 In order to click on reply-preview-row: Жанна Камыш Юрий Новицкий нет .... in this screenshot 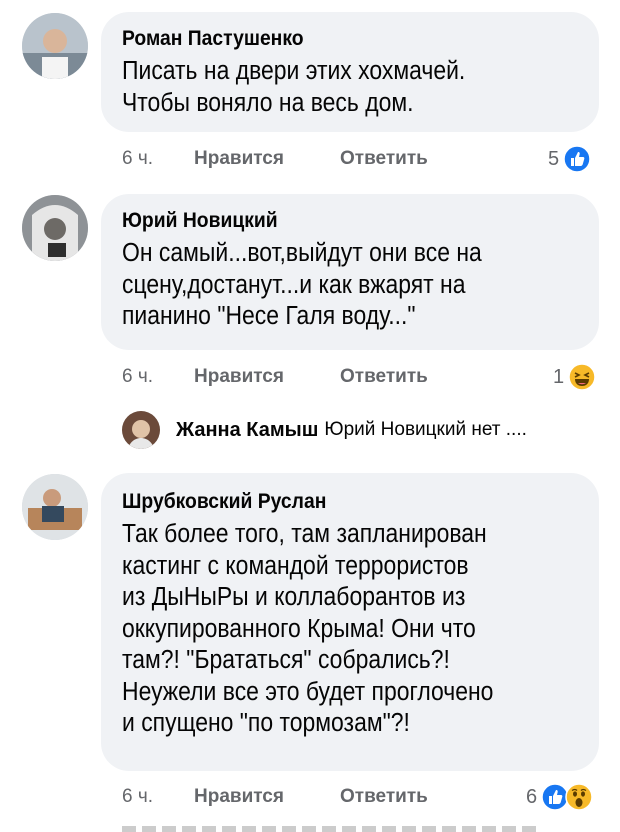, I will do `click(324, 430)`.